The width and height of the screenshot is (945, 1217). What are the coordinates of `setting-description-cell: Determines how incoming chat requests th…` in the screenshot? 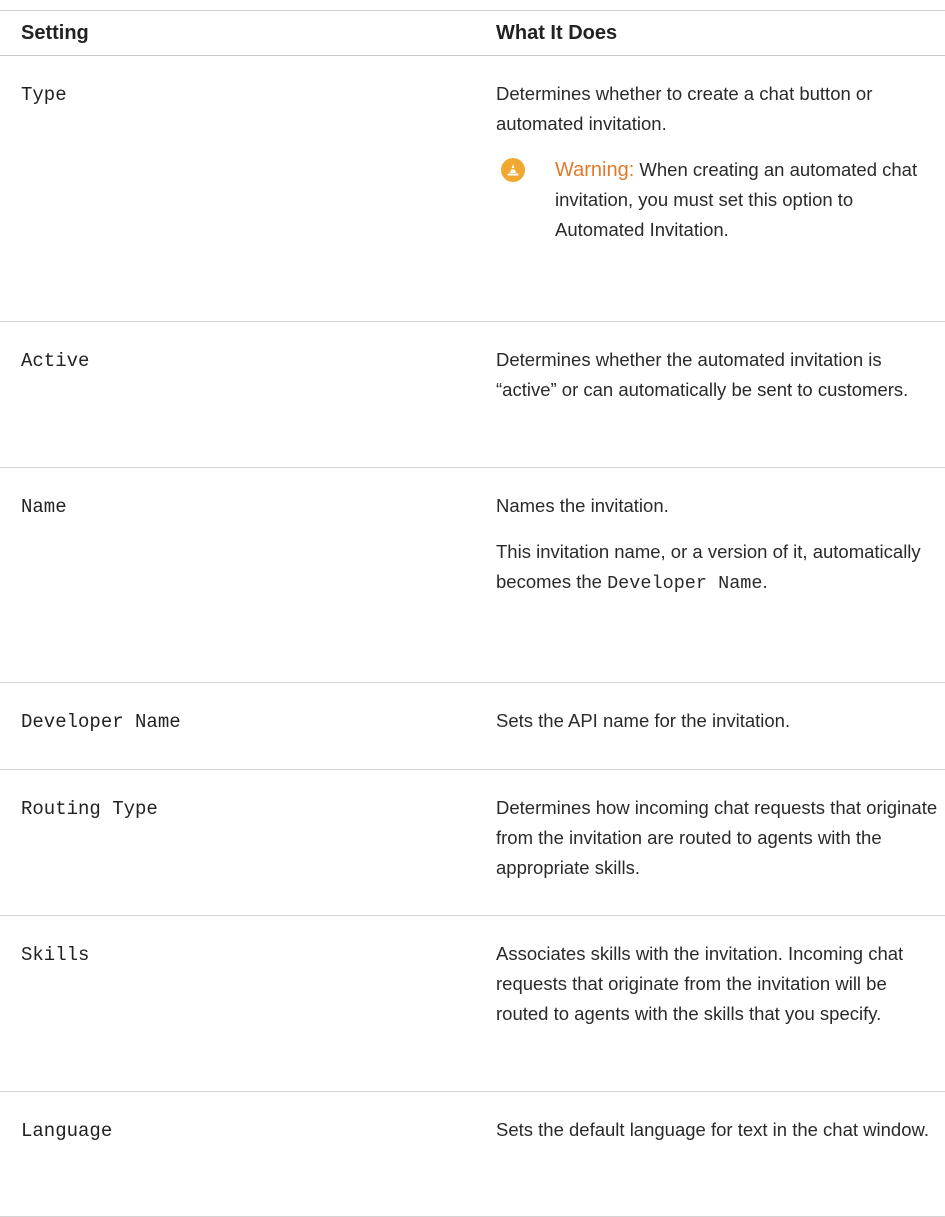 It's located at (716, 842).